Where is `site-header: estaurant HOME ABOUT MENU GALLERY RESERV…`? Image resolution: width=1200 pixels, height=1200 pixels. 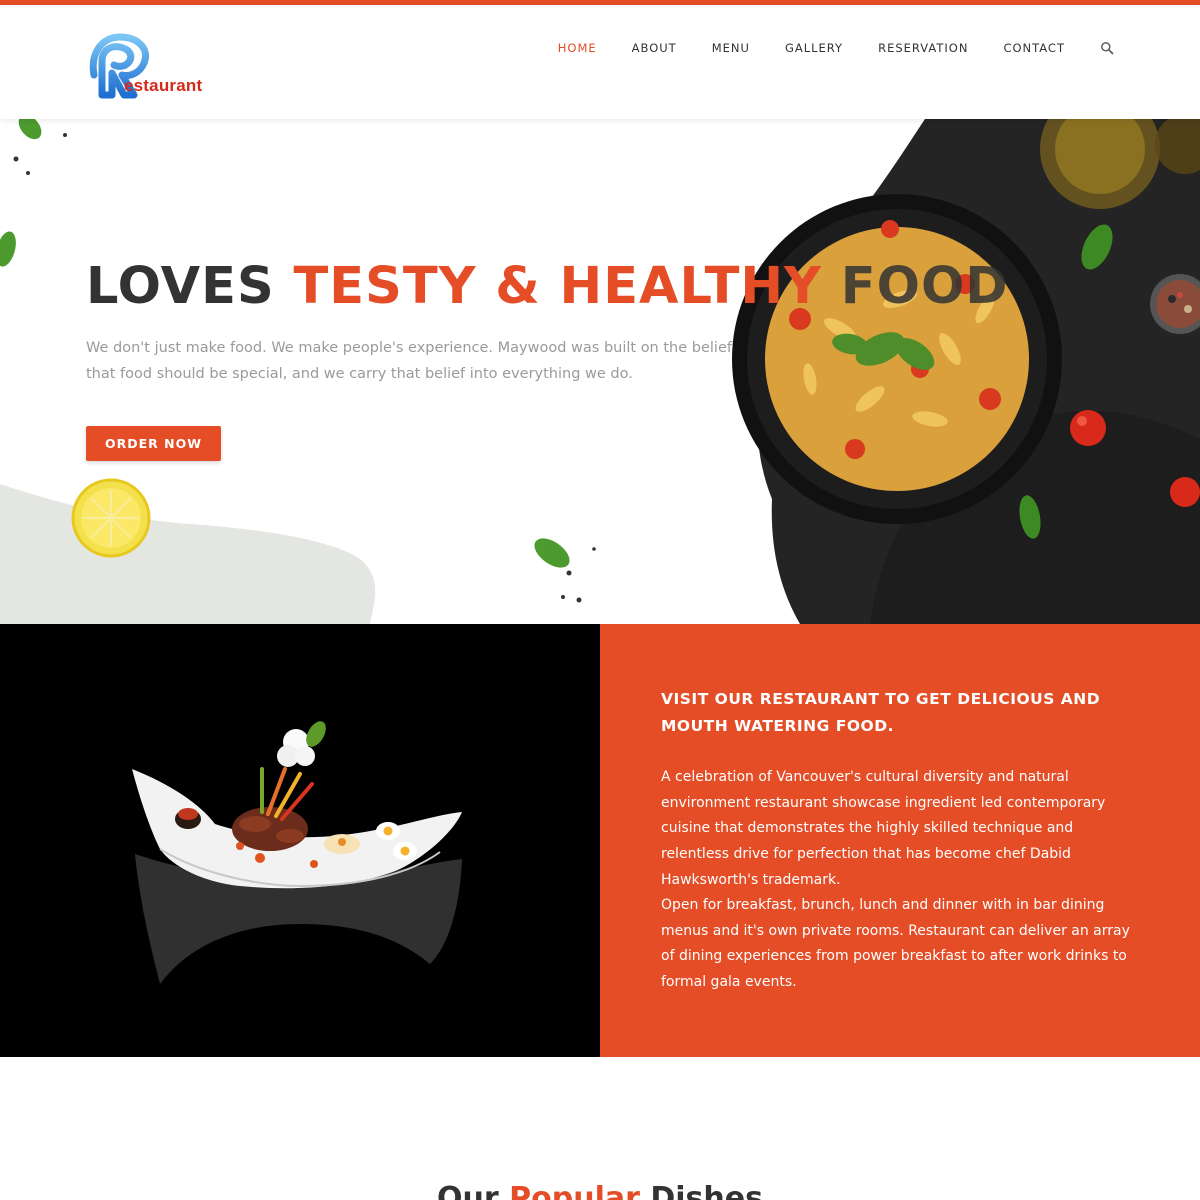
site-header: estaurant HOME ABOUT MENU GALLERY RESERV… is located at coordinates (600, 62).